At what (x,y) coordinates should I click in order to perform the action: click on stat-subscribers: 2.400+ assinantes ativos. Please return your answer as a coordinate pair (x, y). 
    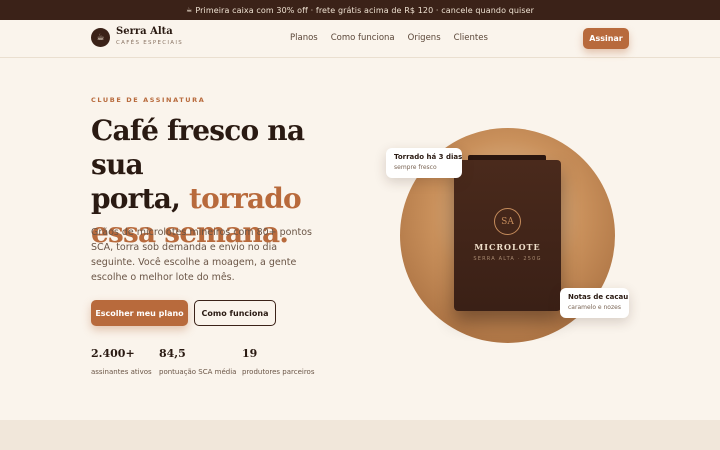
    Looking at the image, I should click on (121, 361).